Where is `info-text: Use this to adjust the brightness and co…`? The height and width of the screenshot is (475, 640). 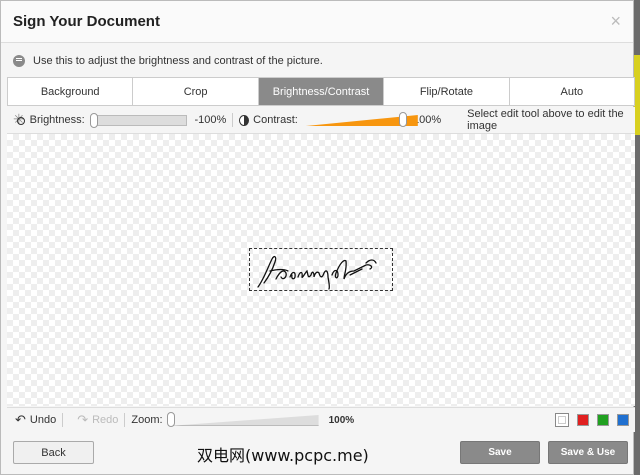 info-text: Use this to adjust the brightness and co… is located at coordinates (178, 60).